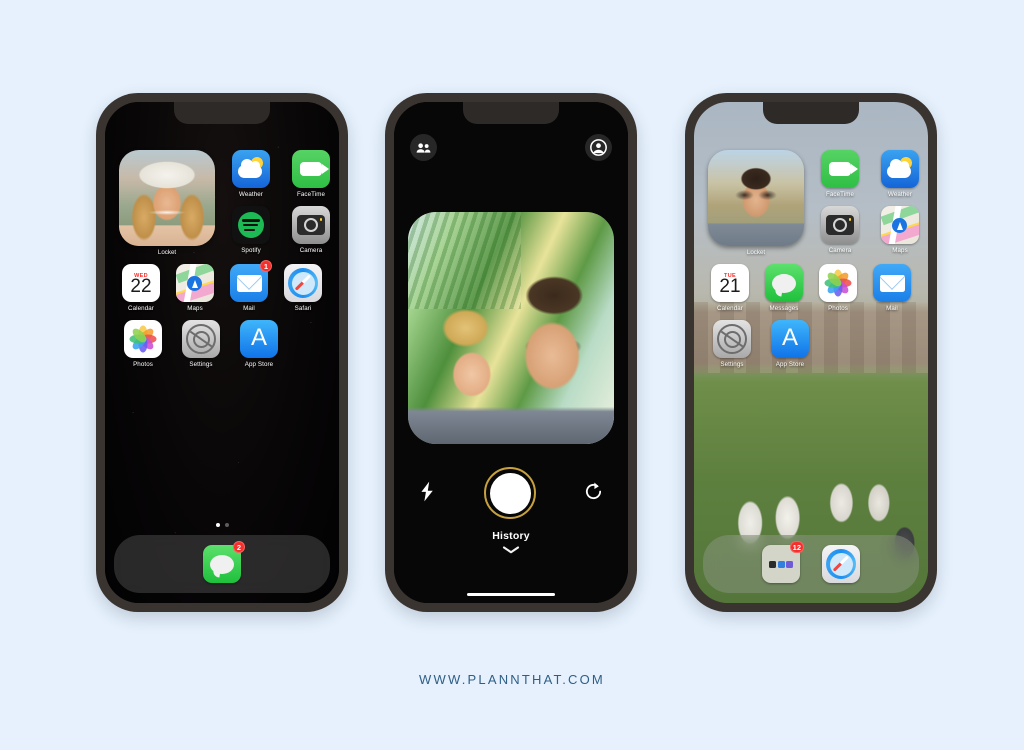 This screenshot has width=1024, height=750. I want to click on footer-url: WWW.PLANNTHAT.COM, so click(512, 679).